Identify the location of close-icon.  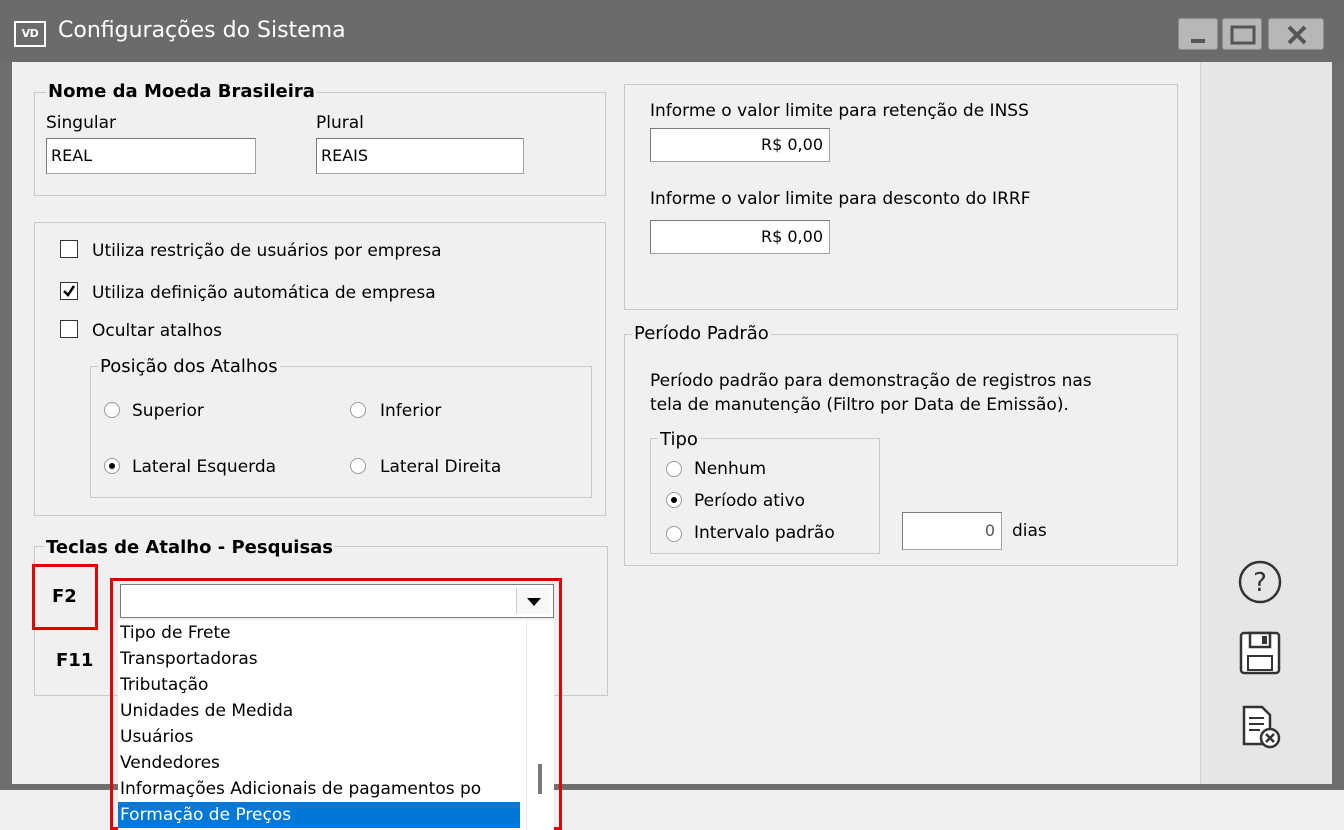
(1297, 35).